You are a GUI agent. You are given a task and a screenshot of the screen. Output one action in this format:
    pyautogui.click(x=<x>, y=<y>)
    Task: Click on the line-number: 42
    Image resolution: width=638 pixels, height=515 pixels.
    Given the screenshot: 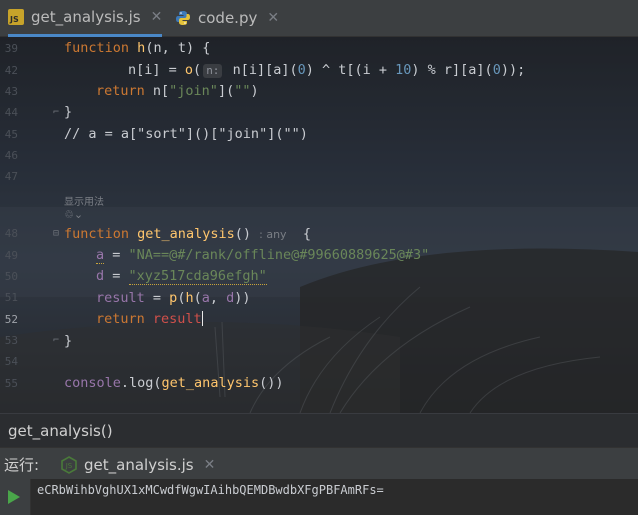 What is the action you would take?
    pyautogui.click(x=11, y=70)
    